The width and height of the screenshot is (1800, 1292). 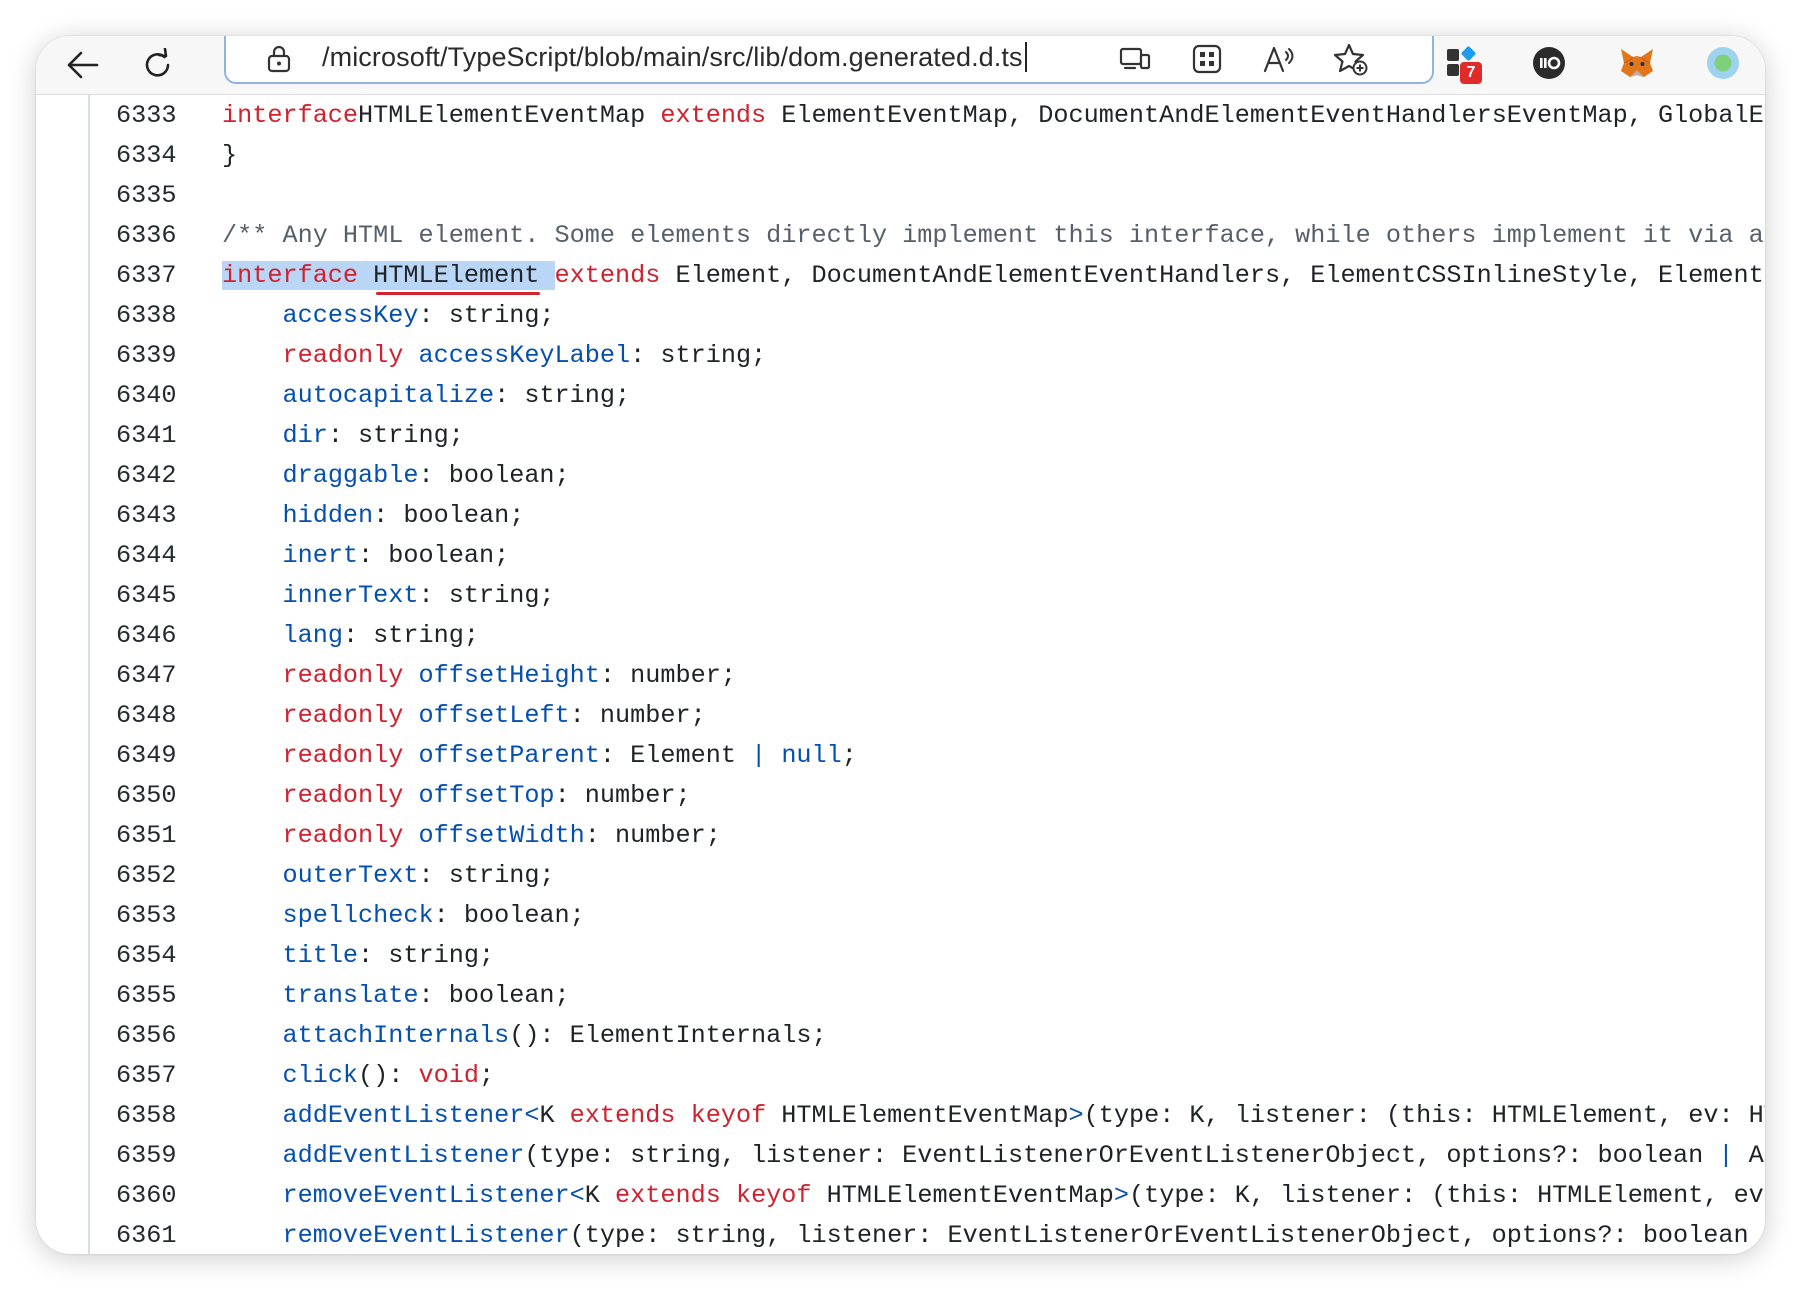 What do you see at coordinates (171, 996) in the screenshot?
I see `line-number: 6355` at bounding box center [171, 996].